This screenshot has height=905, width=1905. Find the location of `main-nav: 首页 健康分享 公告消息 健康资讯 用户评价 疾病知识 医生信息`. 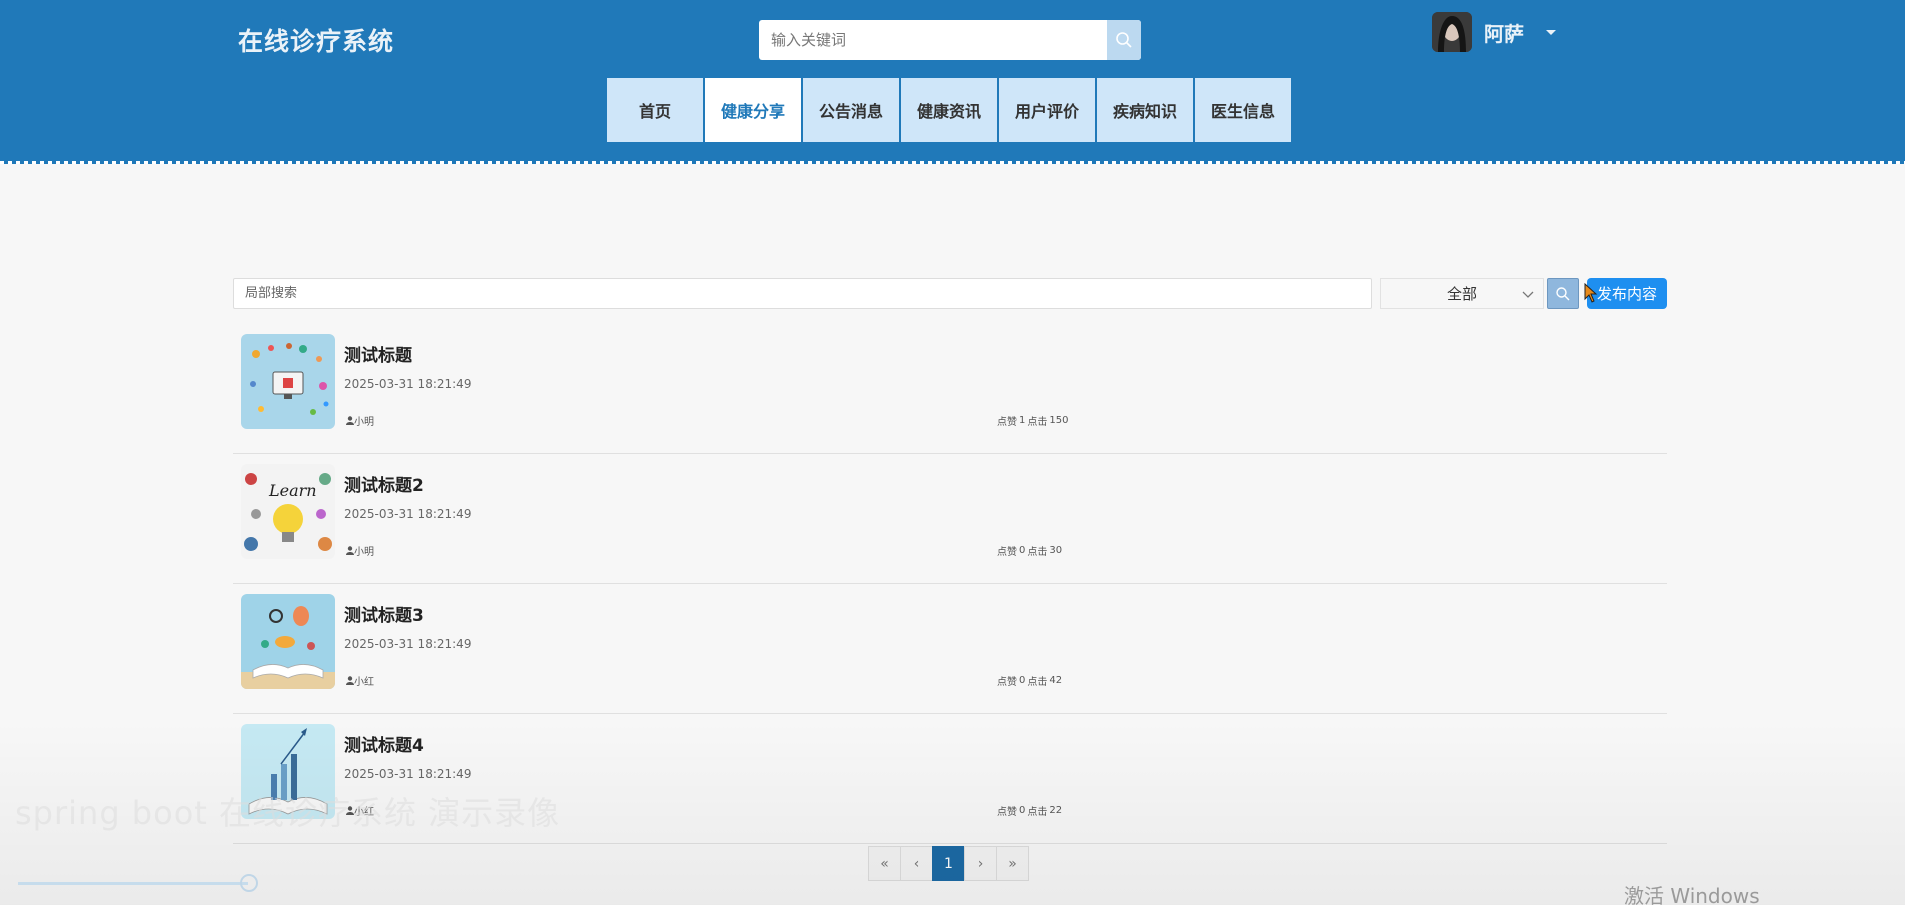

main-nav: 首页 健康分享 公告消息 健康资讯 用户评价 疾病知识 医生信息 is located at coordinates (950, 110).